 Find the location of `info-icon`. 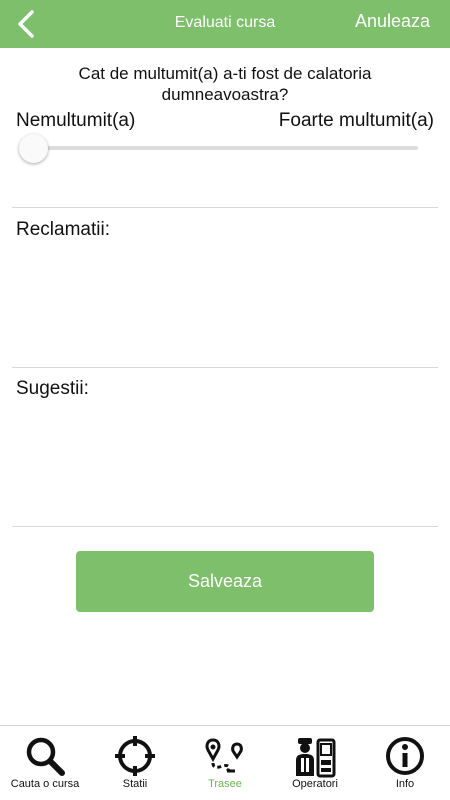

info-icon is located at coordinates (405, 756).